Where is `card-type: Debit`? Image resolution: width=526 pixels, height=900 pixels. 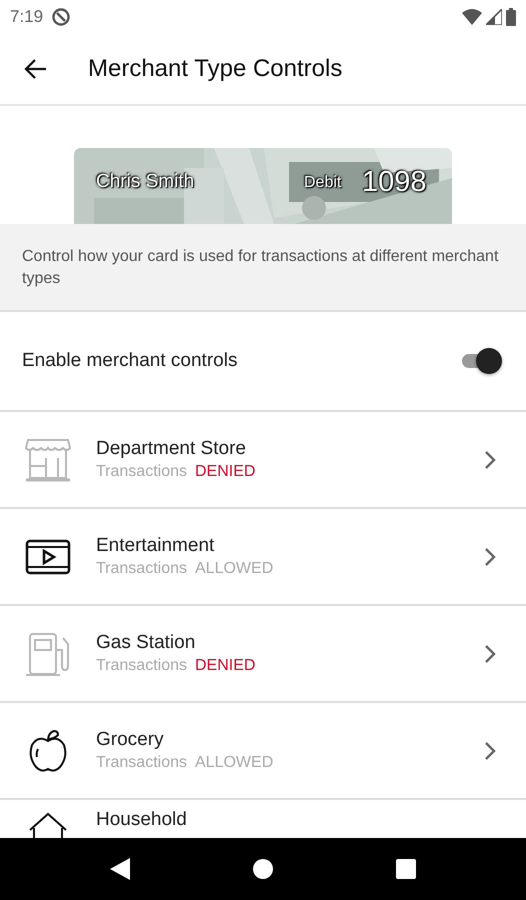 card-type: Debit is located at coordinates (323, 183).